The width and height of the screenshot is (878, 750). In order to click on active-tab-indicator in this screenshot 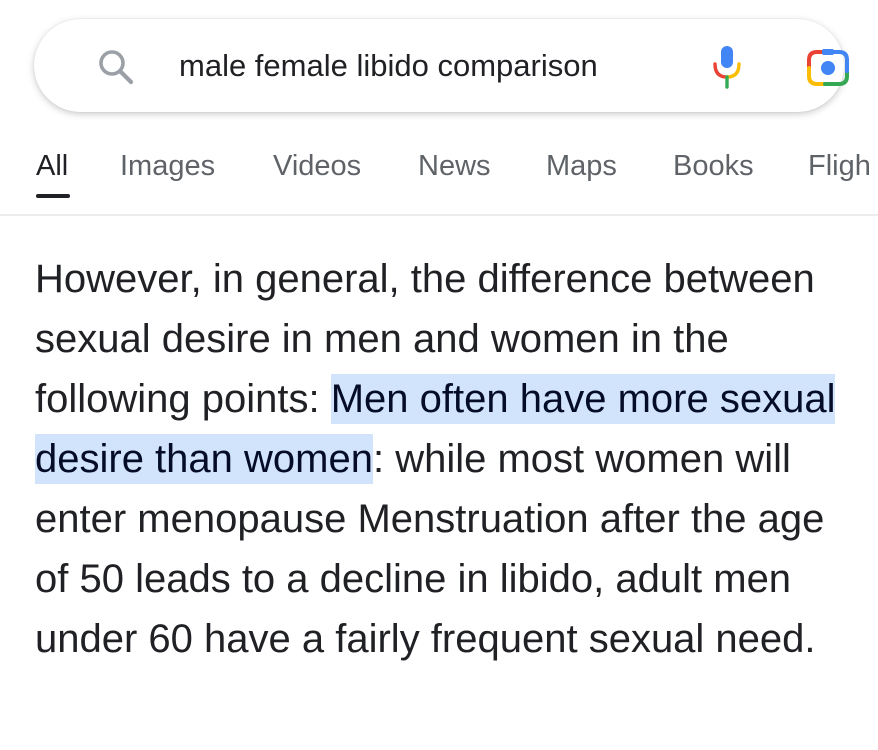, I will do `click(53, 196)`.